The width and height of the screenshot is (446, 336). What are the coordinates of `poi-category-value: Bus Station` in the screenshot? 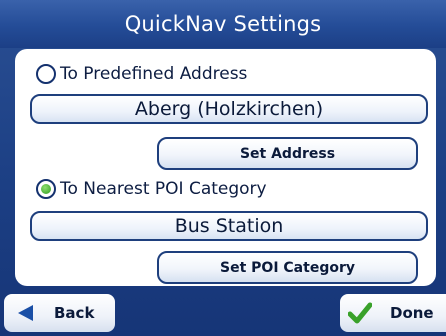 It's located at (229, 226).